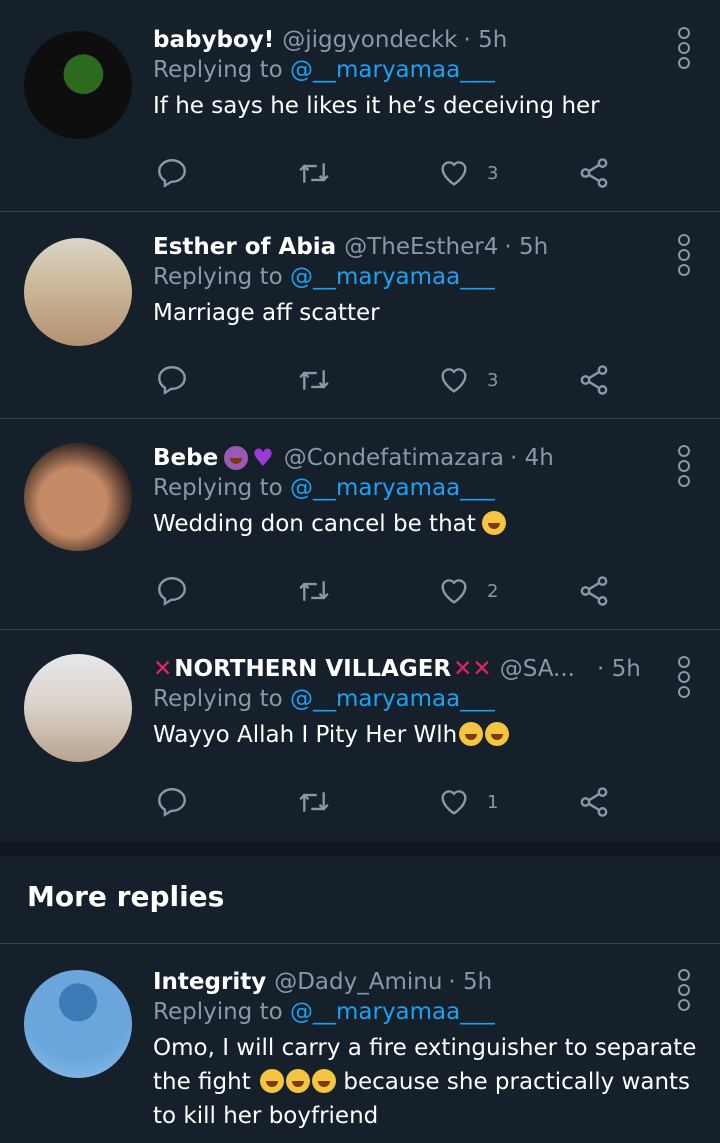 The width and height of the screenshot is (720, 1143). What do you see at coordinates (423, 735) in the screenshot?
I see `tweet-text: Wayyo Allah I Pity Her Wlh` at bounding box center [423, 735].